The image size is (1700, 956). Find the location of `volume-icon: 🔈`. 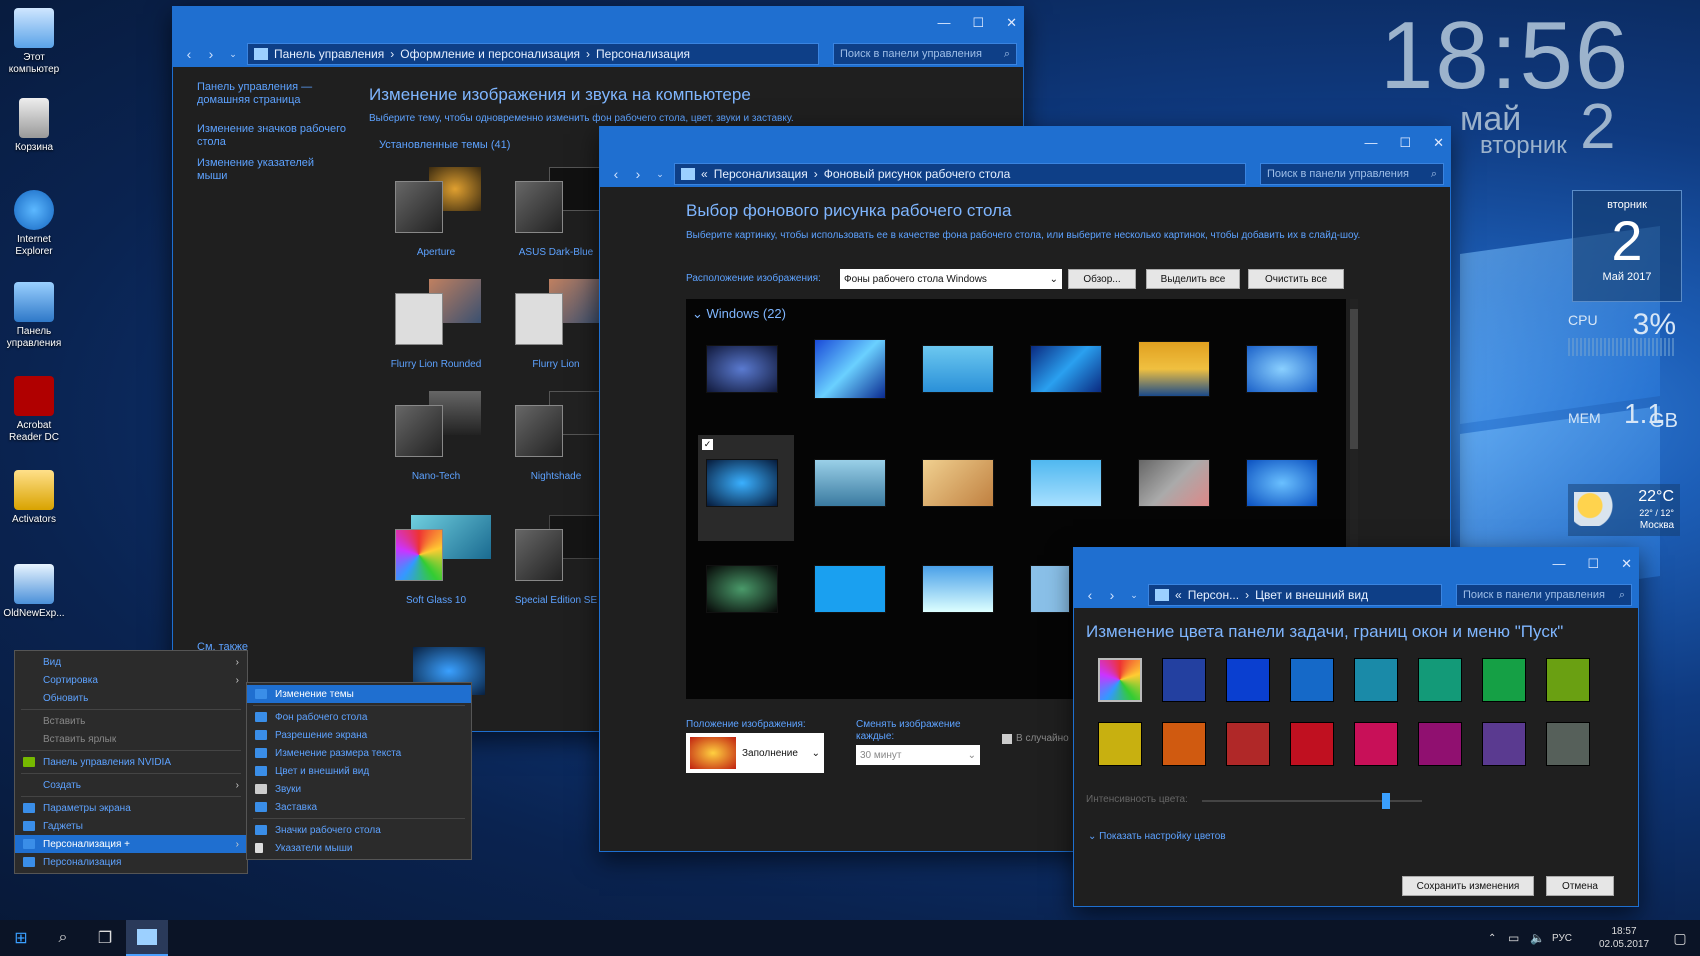

volume-icon: 🔈 is located at coordinates (1541, 938).